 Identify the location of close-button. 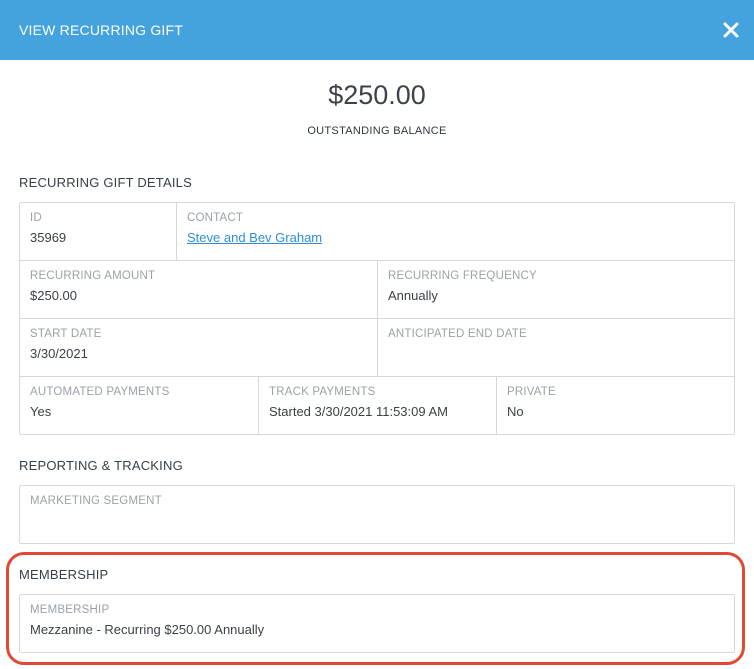
(731, 30).